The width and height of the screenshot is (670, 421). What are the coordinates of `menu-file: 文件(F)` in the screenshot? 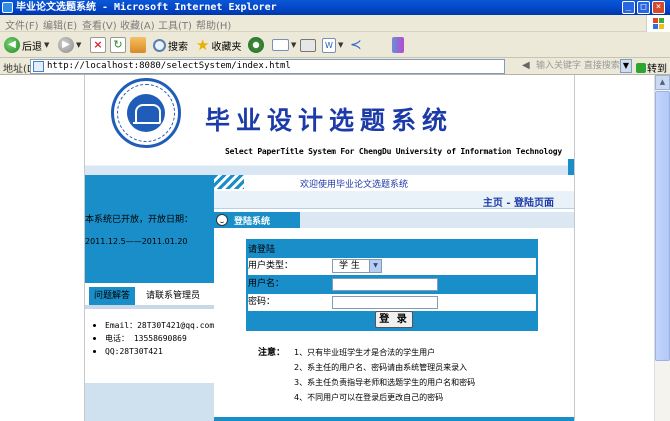 It's located at (22, 24).